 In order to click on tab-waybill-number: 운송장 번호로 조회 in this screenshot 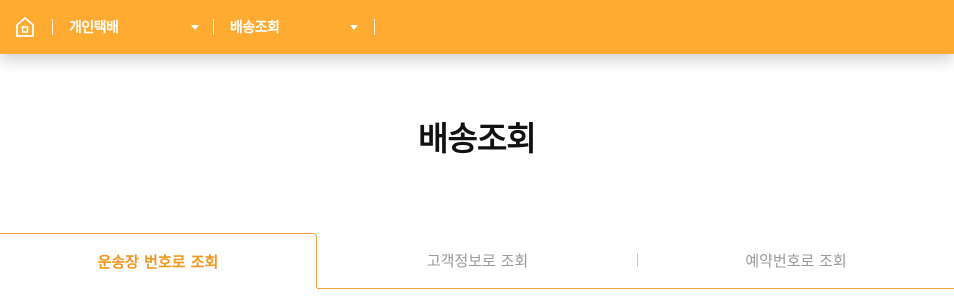, I will do `click(158, 260)`.